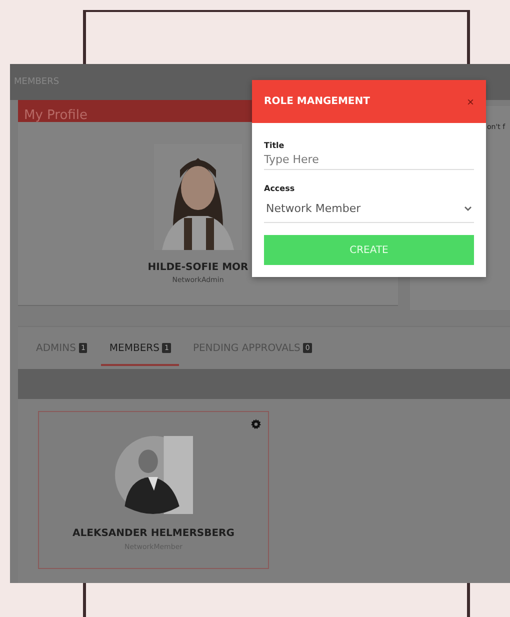  I want to click on field-label: Title, so click(275, 145).